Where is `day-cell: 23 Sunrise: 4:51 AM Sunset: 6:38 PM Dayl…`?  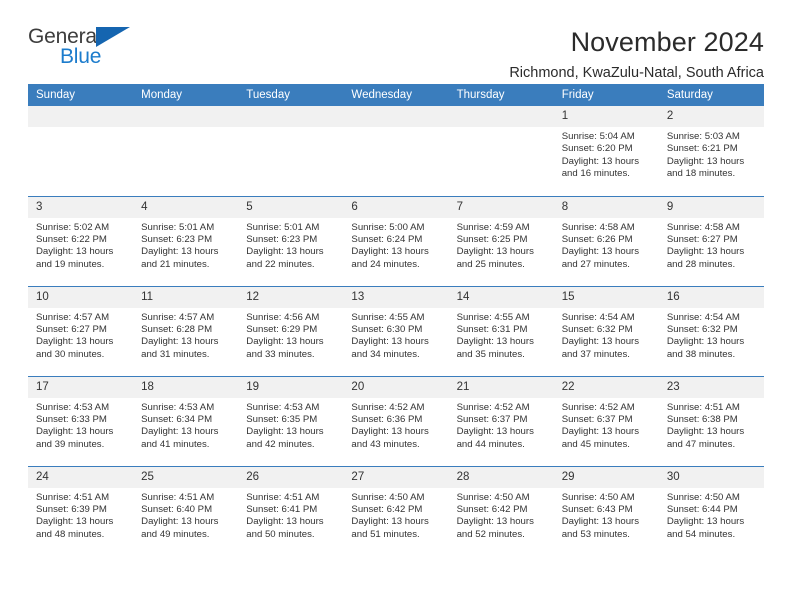 day-cell: 23 Sunrise: 4:51 AM Sunset: 6:38 PM Dayl… is located at coordinates (711, 420).